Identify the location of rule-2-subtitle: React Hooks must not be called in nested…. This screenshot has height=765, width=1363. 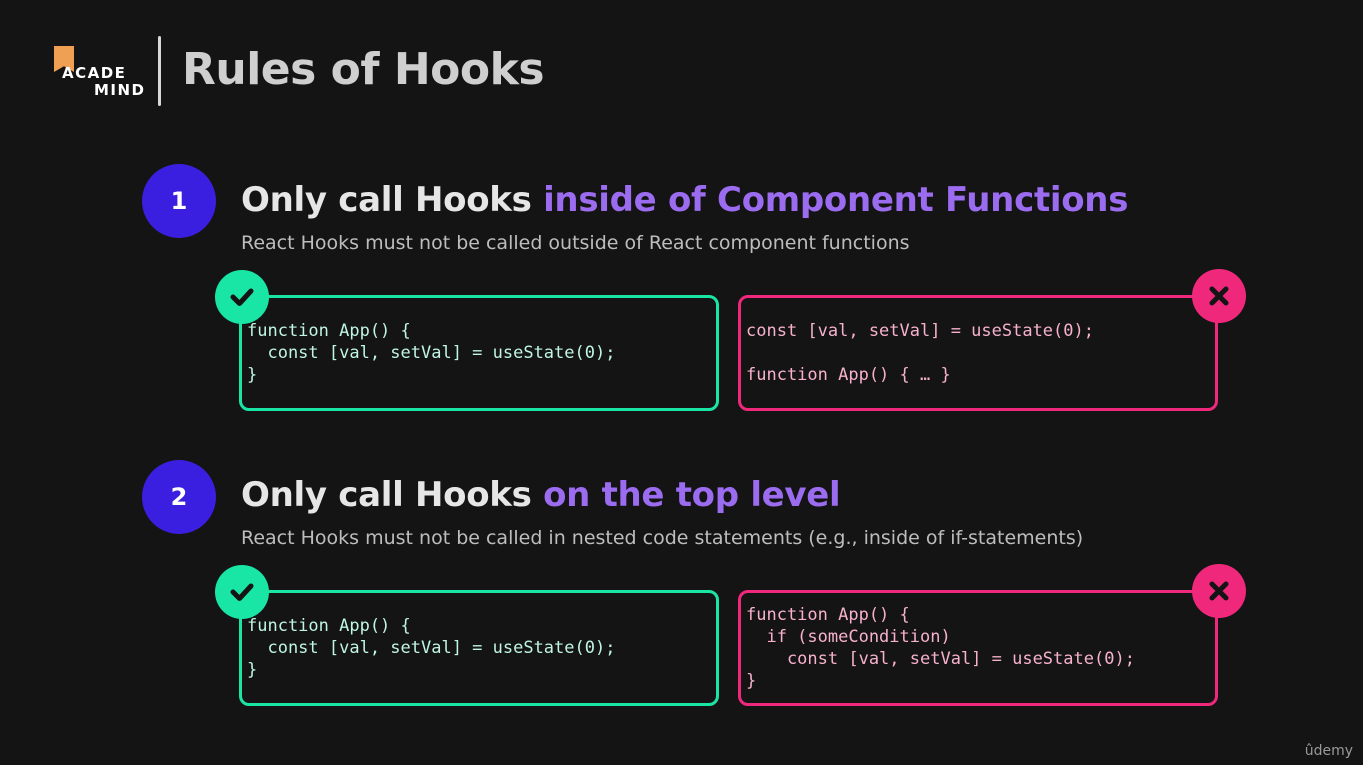
(662, 538).